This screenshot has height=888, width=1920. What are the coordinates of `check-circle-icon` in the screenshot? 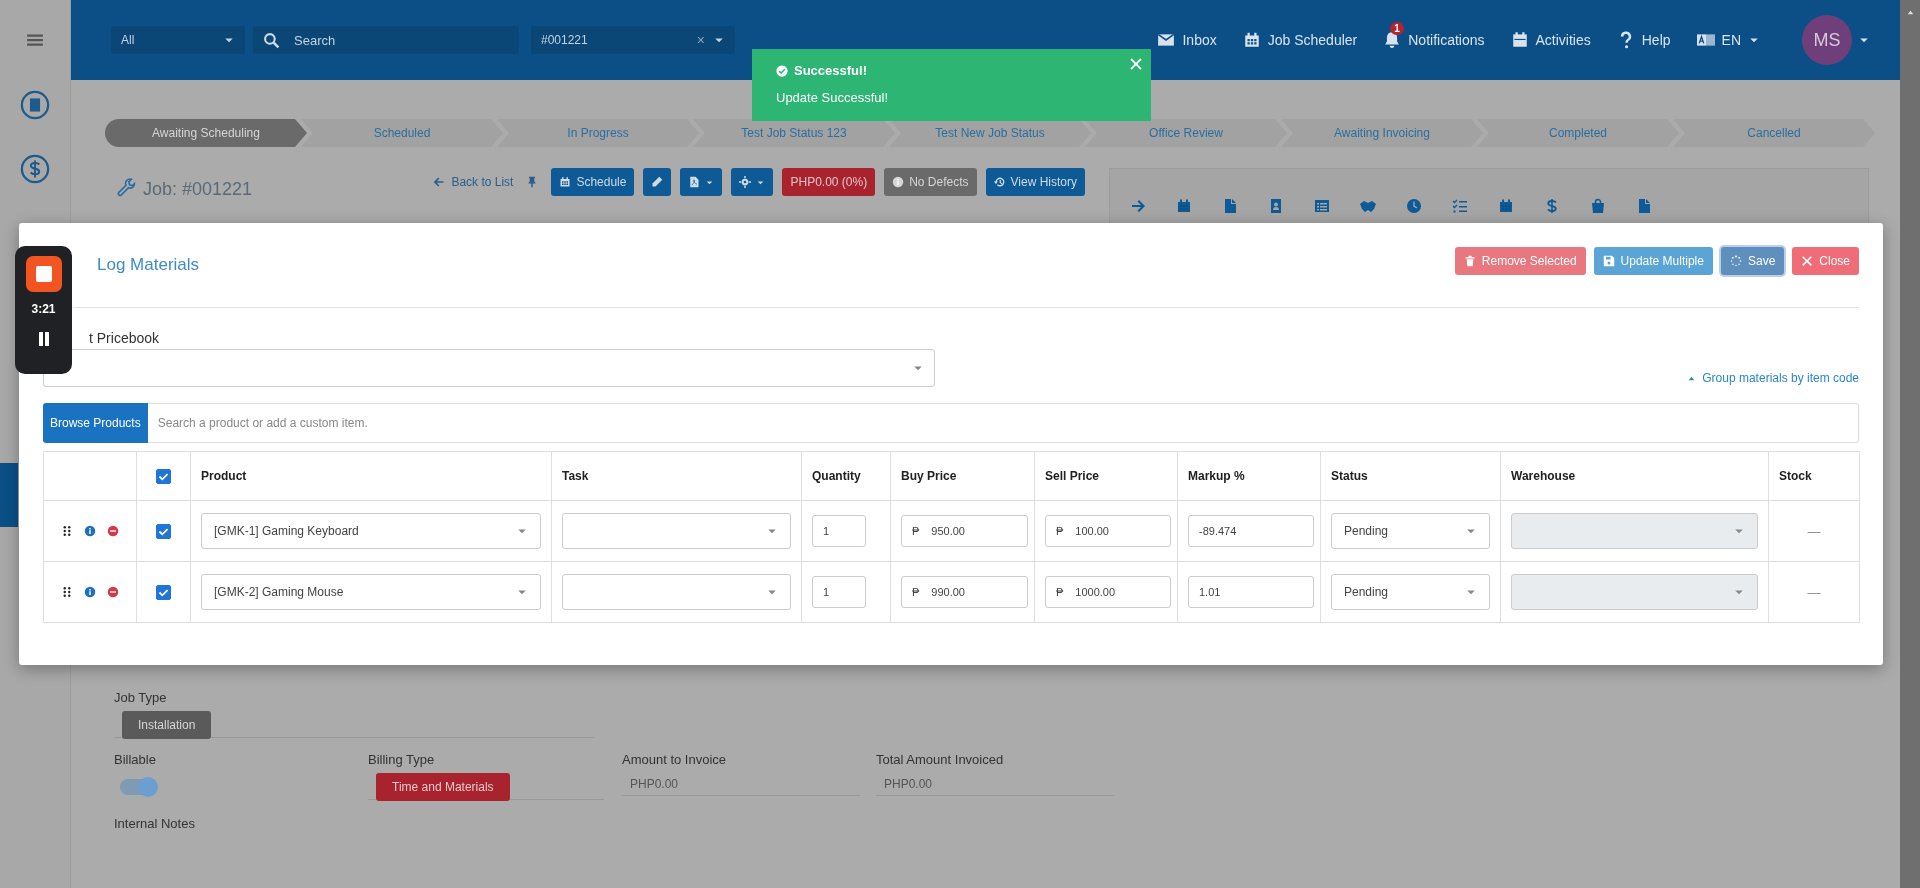 It's located at (782, 70).